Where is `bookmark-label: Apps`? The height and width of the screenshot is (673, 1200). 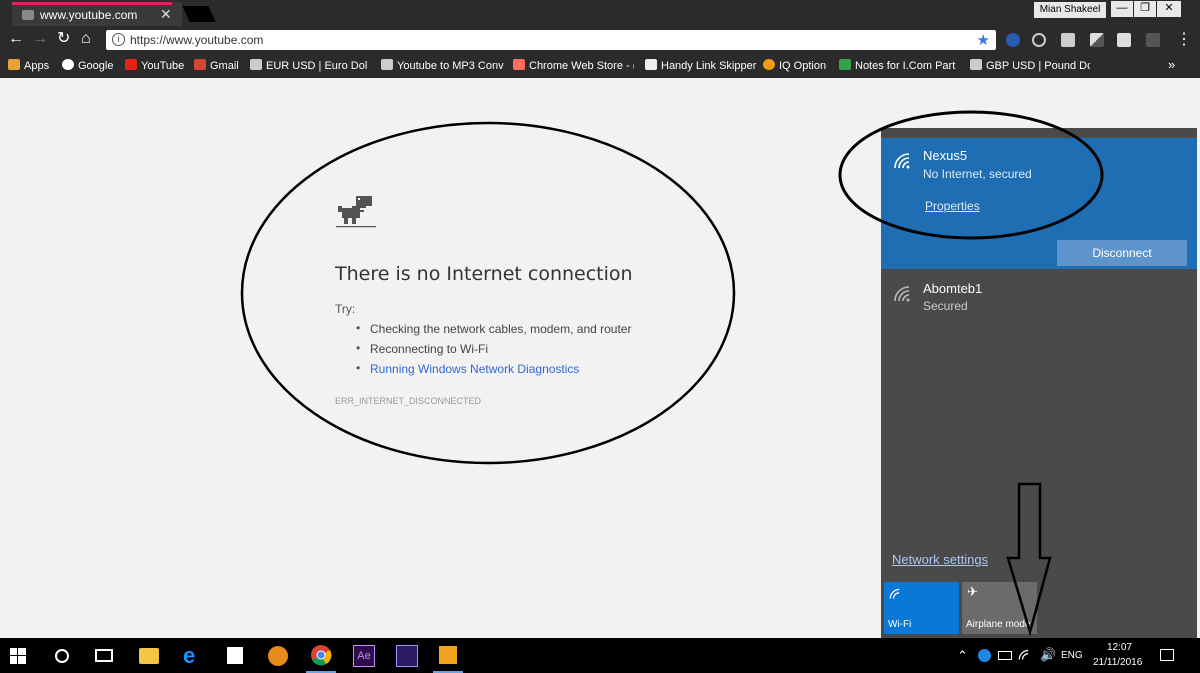 bookmark-label: Apps is located at coordinates (37, 66).